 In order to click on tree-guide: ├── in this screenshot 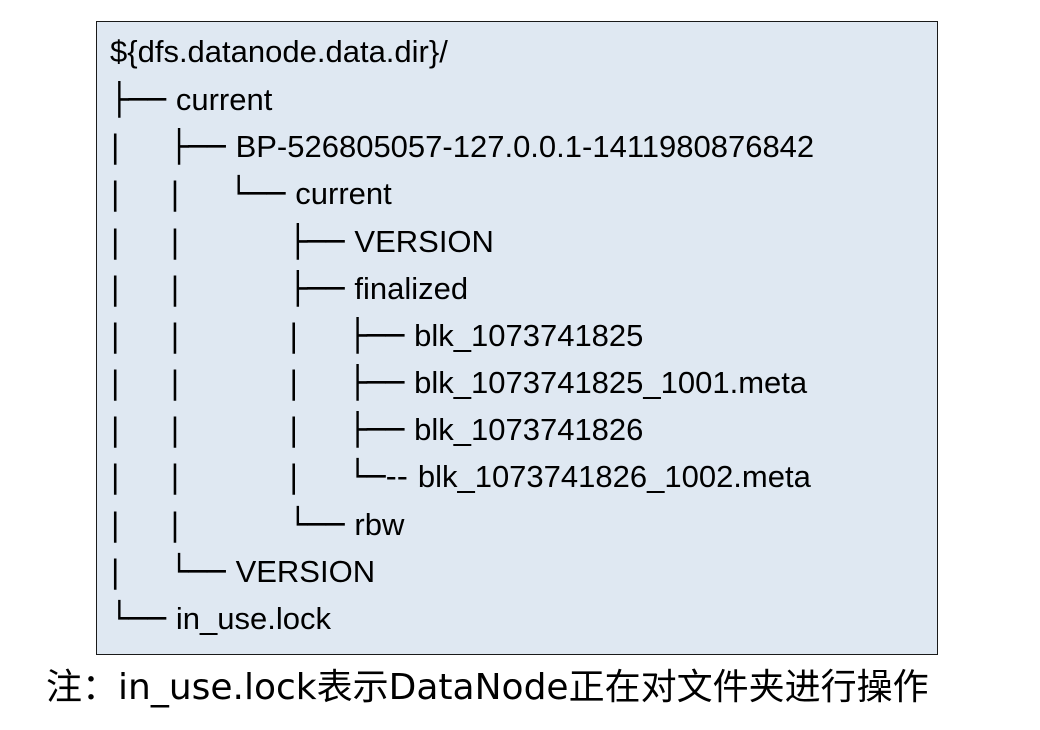, I will do `click(143, 100)`.